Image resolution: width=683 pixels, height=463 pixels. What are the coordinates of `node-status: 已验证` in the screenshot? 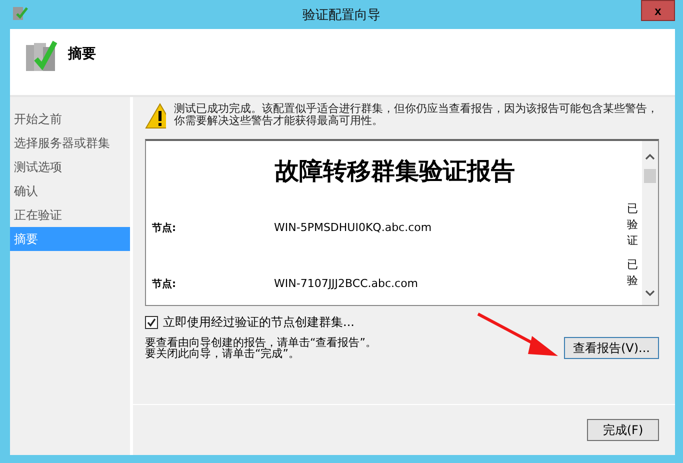 It's located at (632, 225).